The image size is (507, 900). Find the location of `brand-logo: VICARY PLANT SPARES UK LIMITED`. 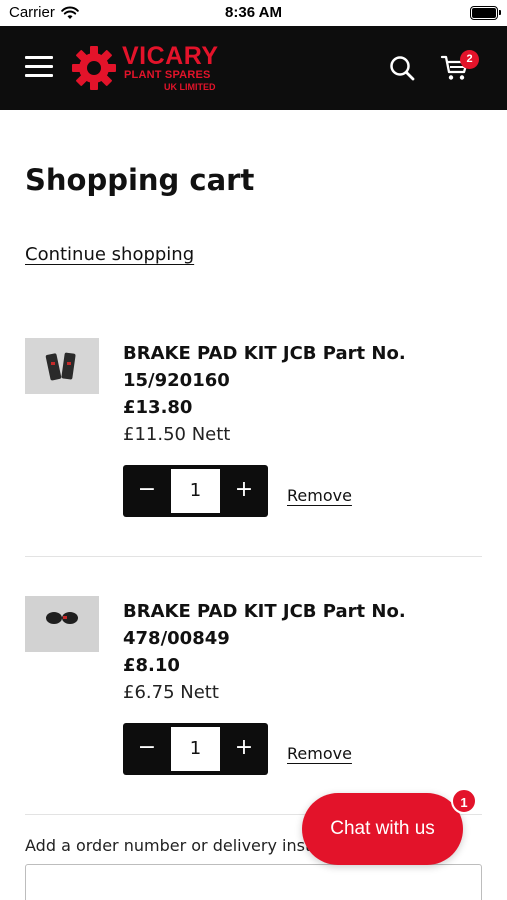

brand-logo: VICARY PLANT SPARES UK LIMITED is located at coordinates (150, 69).